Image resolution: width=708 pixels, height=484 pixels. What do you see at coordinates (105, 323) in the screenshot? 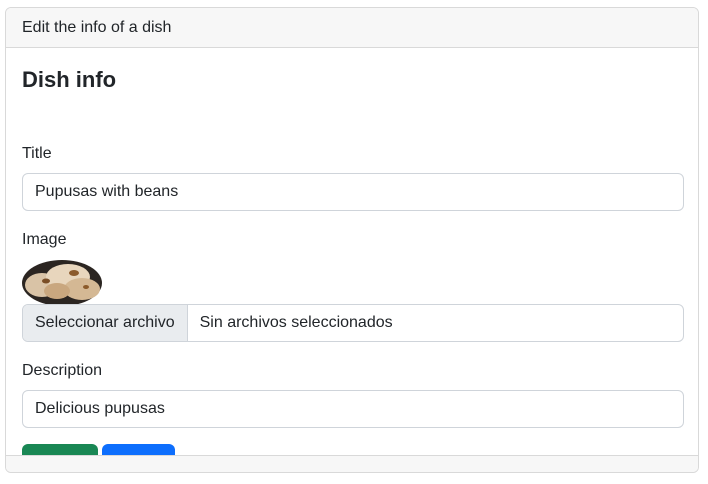
I see `choose-file-button: Seleccionar archivo` at bounding box center [105, 323].